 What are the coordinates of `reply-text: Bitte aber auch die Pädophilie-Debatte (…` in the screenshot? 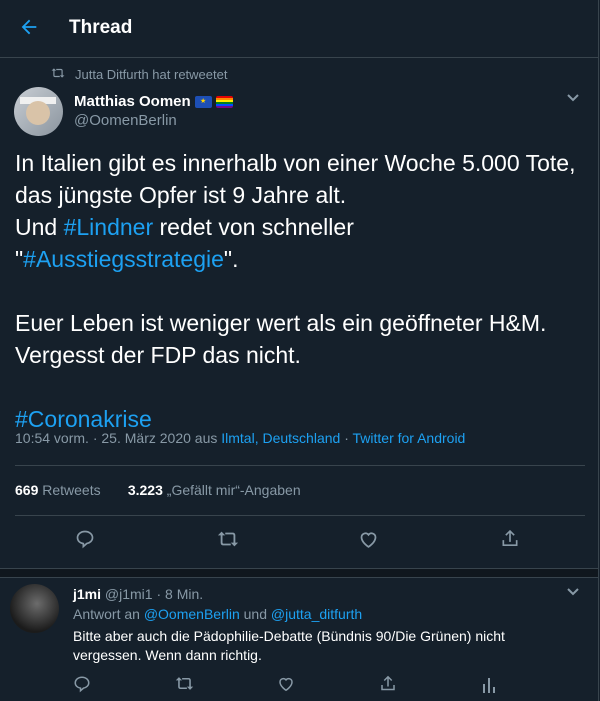 It's located at (289, 645).